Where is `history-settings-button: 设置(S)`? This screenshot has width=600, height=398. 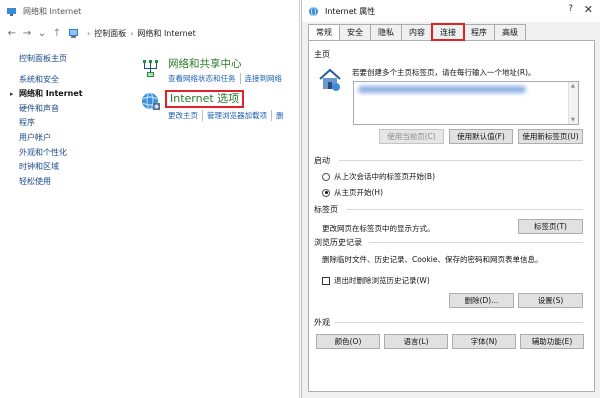 history-settings-button: 设置(S) is located at coordinates (550, 300).